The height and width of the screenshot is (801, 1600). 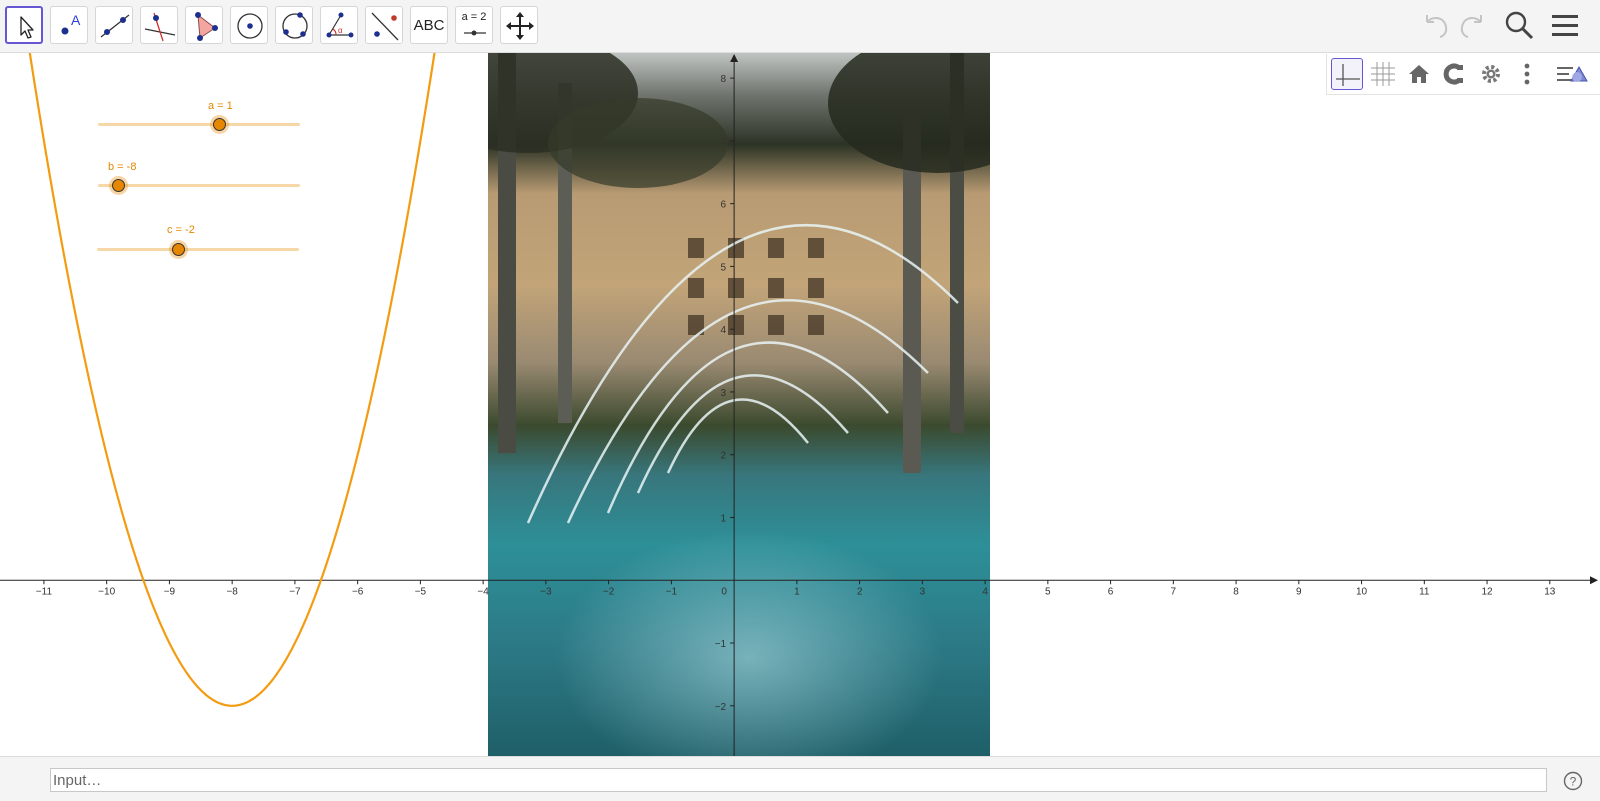 I want to click on point-tool-label: A, so click(x=76, y=20).